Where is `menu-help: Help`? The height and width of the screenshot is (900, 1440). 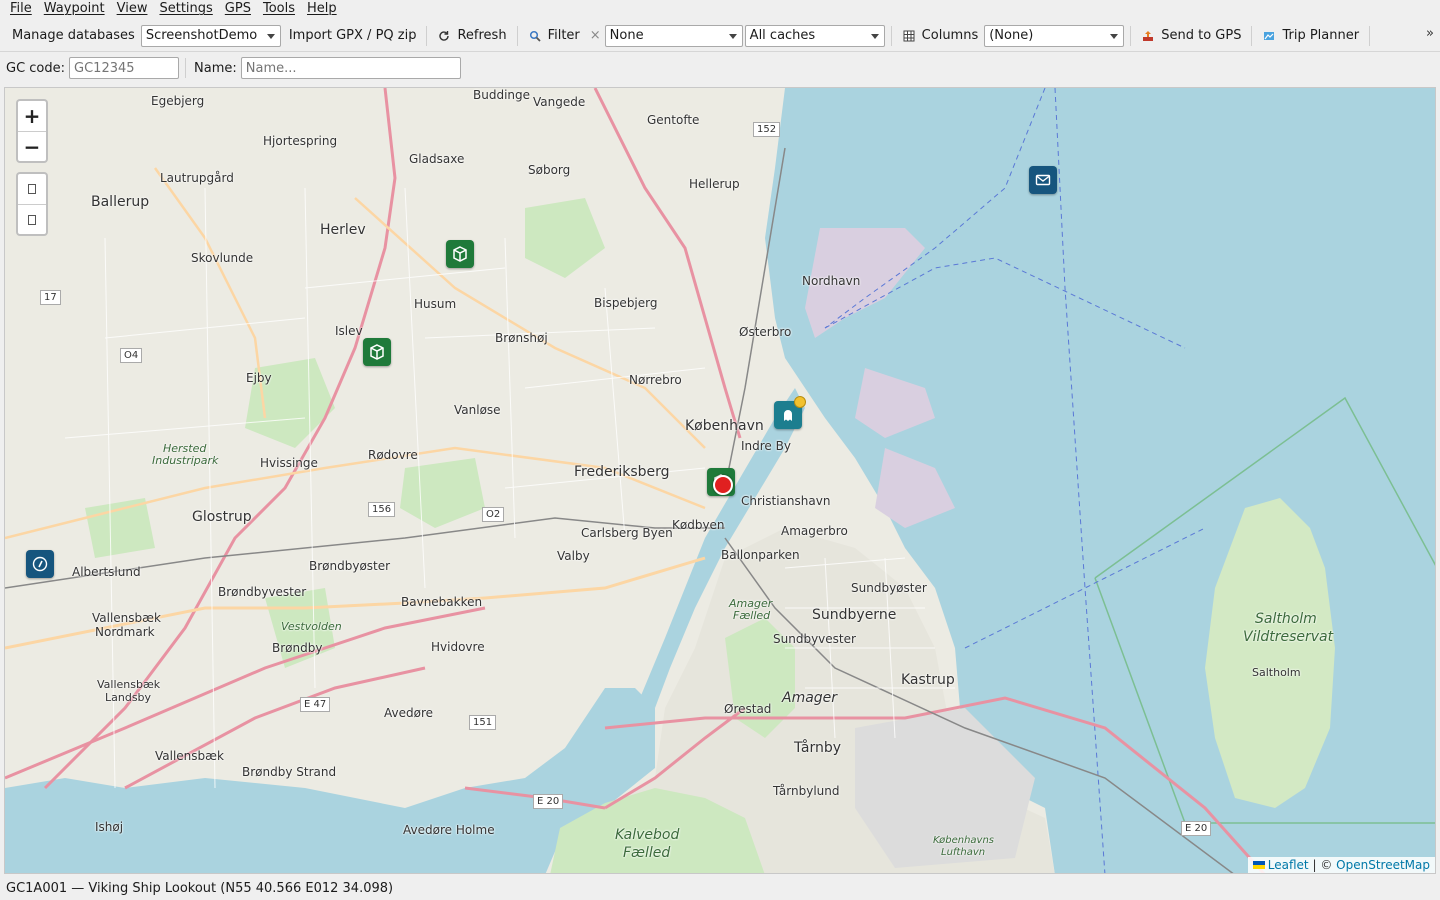 menu-help: Help is located at coordinates (322, 9).